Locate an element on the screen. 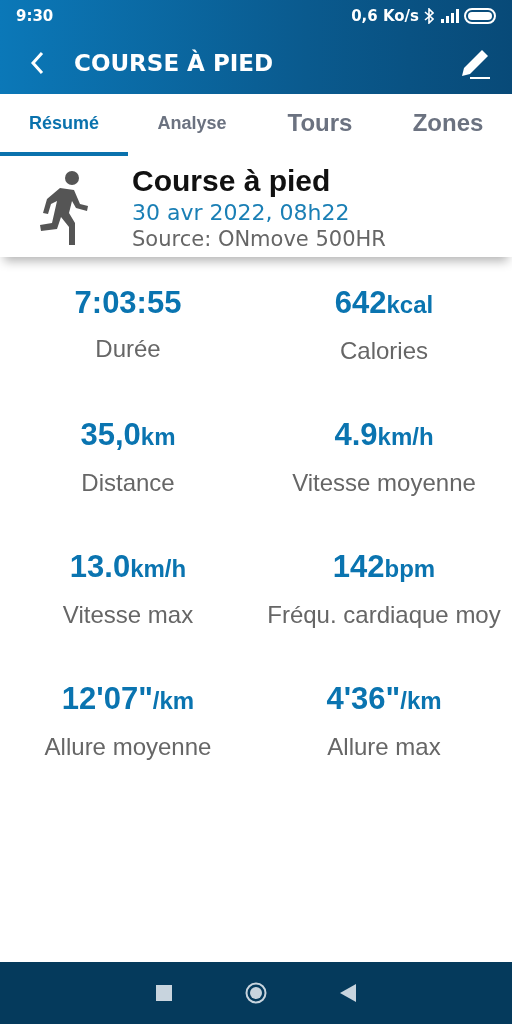 The image size is (512, 1024). stat-label: Vitesse max is located at coordinates (128, 615).